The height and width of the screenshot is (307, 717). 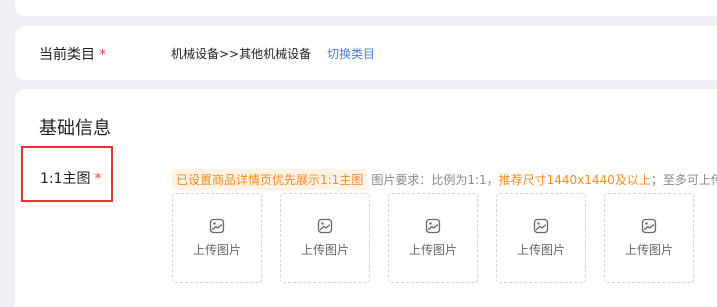 I want to click on category-value: 机械设备>>其他机械设备, so click(x=241, y=54).